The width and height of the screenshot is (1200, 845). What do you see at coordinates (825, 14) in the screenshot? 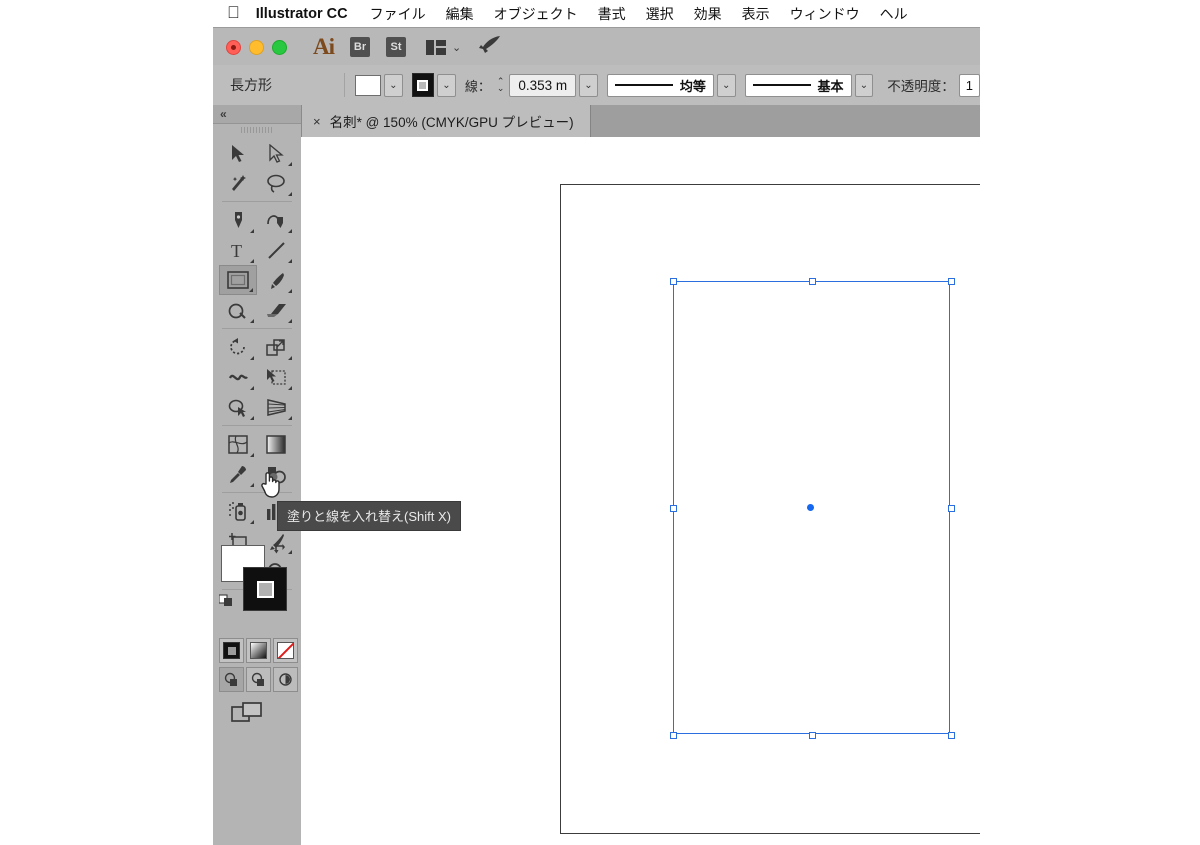
I see `menu-item-window: ウィンドウ` at bounding box center [825, 14].